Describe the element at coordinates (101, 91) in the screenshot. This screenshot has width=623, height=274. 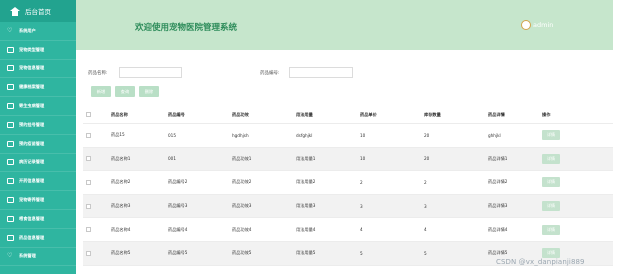
I see `add-button: 新增` at that location.